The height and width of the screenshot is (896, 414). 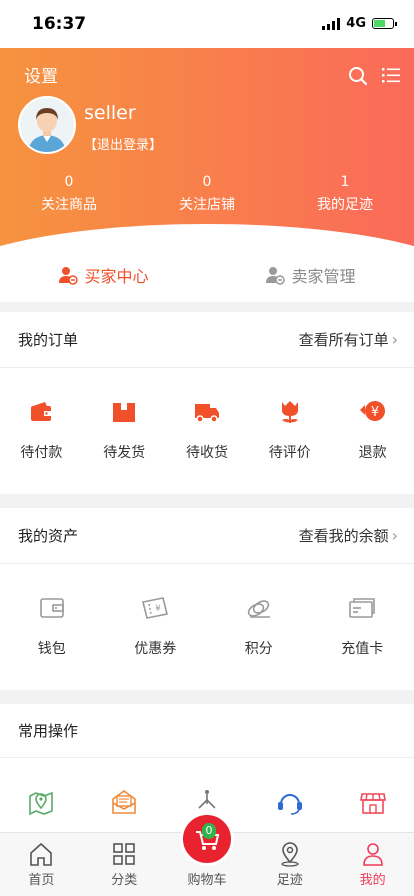 What do you see at coordinates (259, 626) in the screenshot?
I see `asset-points: 积分` at bounding box center [259, 626].